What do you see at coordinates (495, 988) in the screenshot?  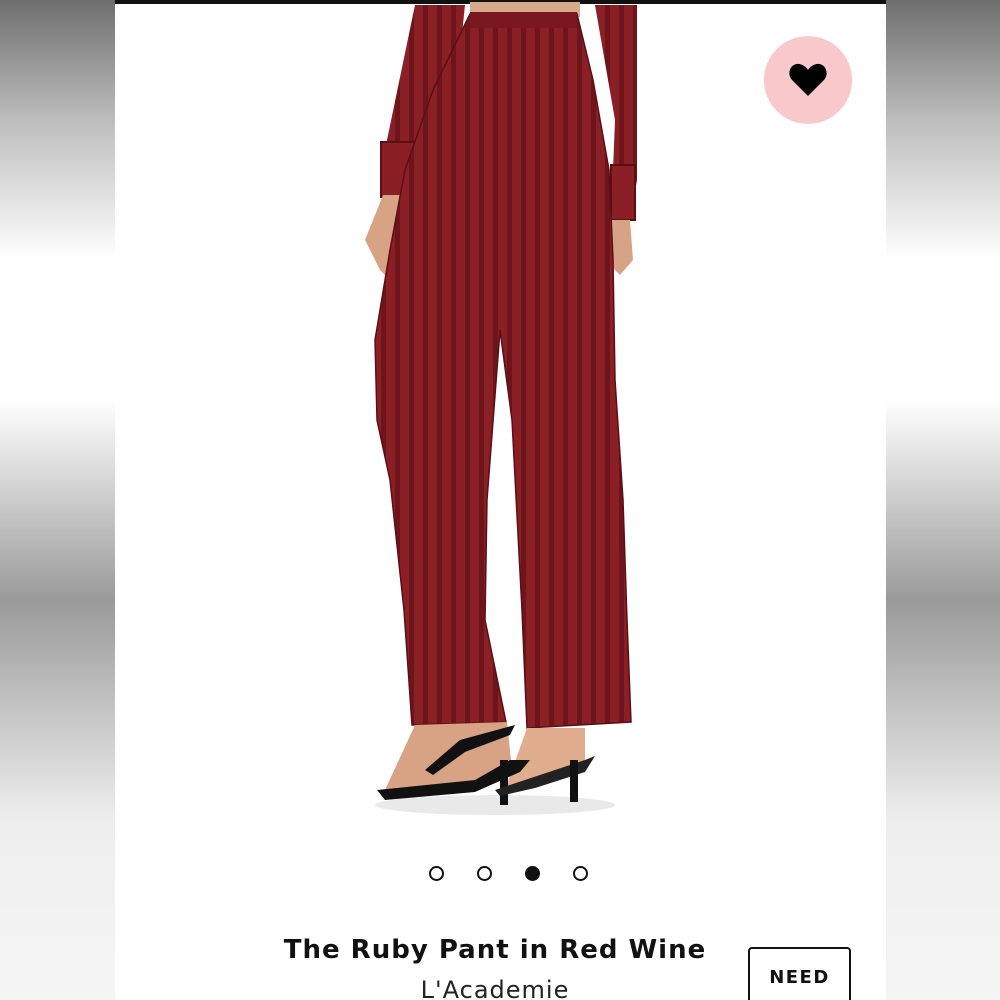 I see `product-brand: L'Academie` at bounding box center [495, 988].